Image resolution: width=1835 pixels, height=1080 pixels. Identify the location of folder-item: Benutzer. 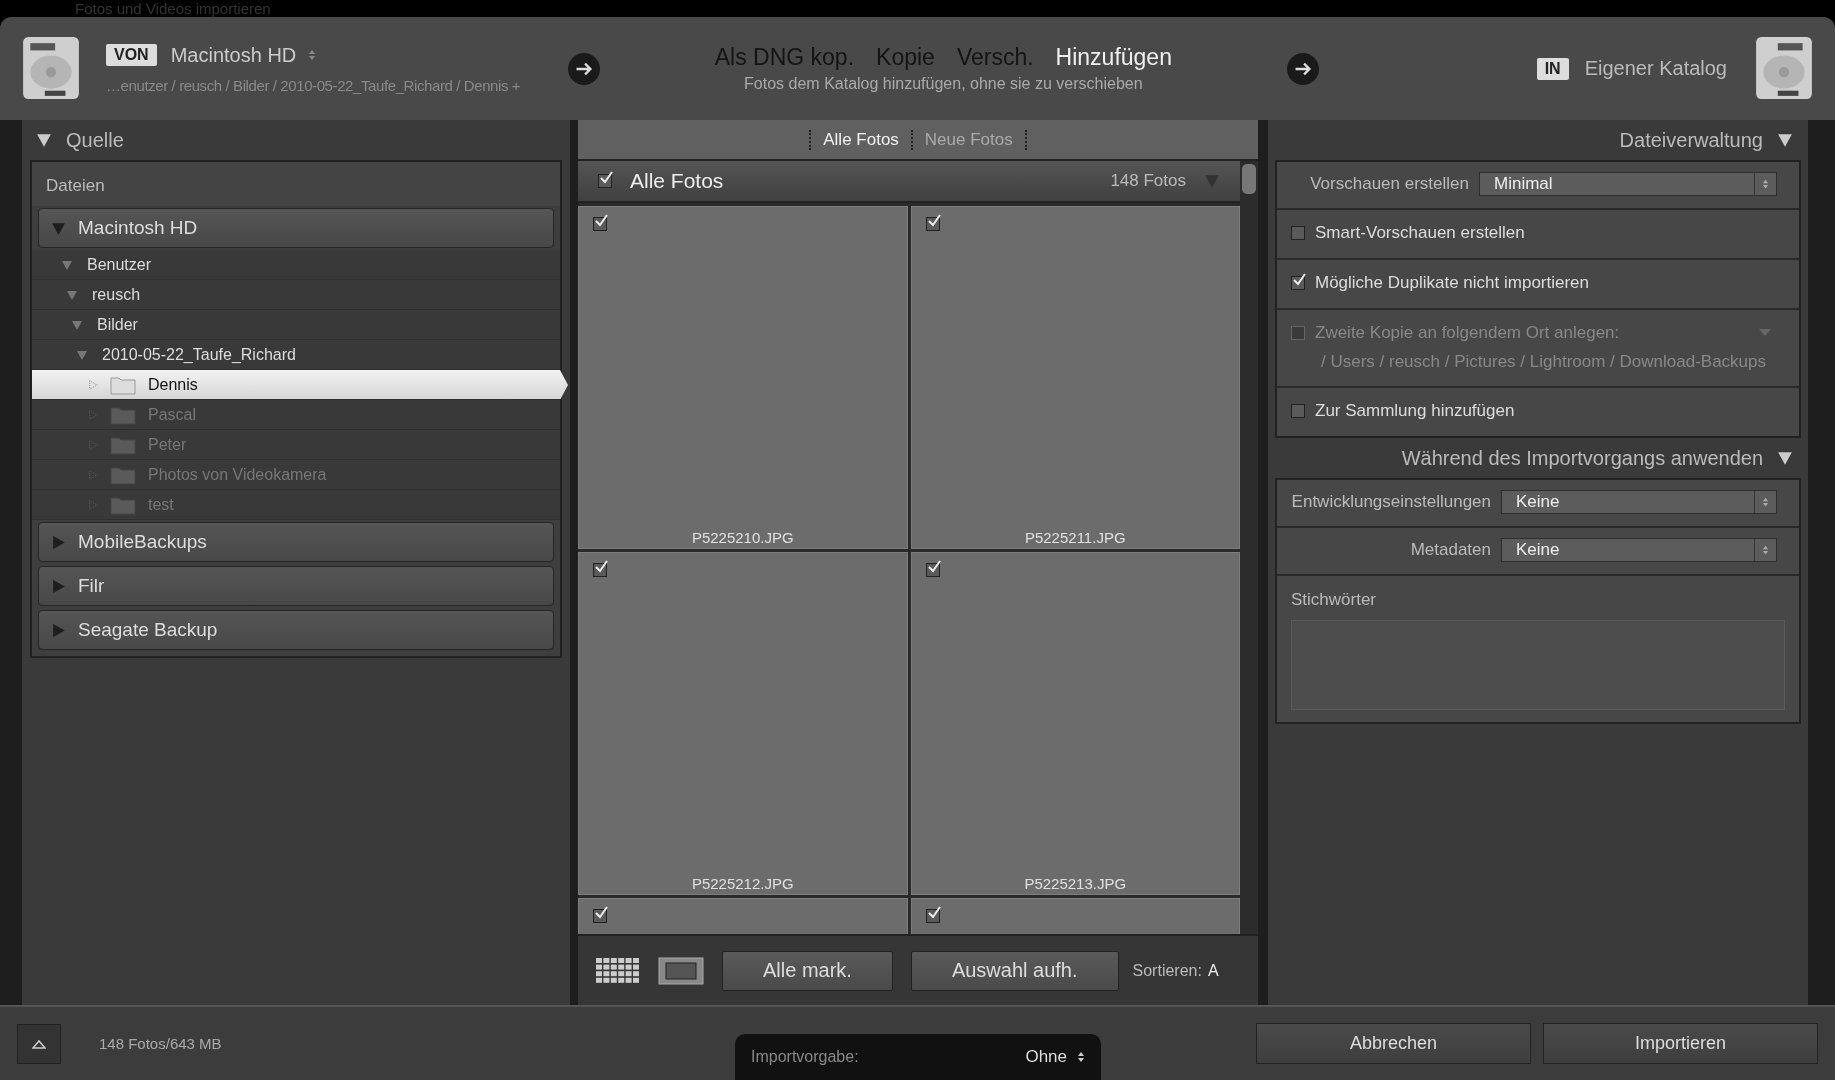
(296, 265).